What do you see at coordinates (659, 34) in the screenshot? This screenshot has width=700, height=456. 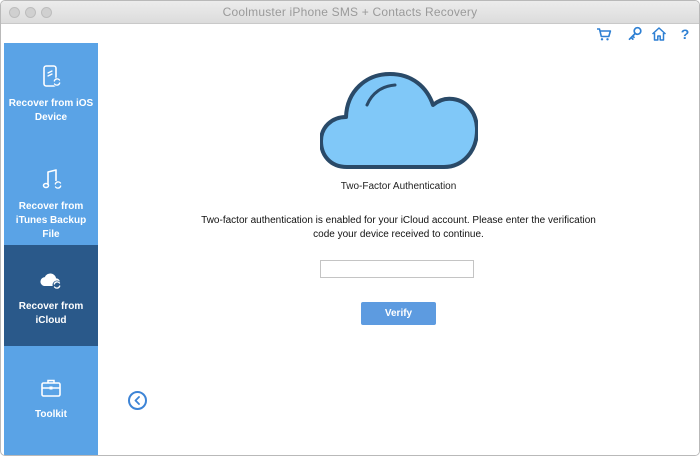 I see `home-icon` at bounding box center [659, 34].